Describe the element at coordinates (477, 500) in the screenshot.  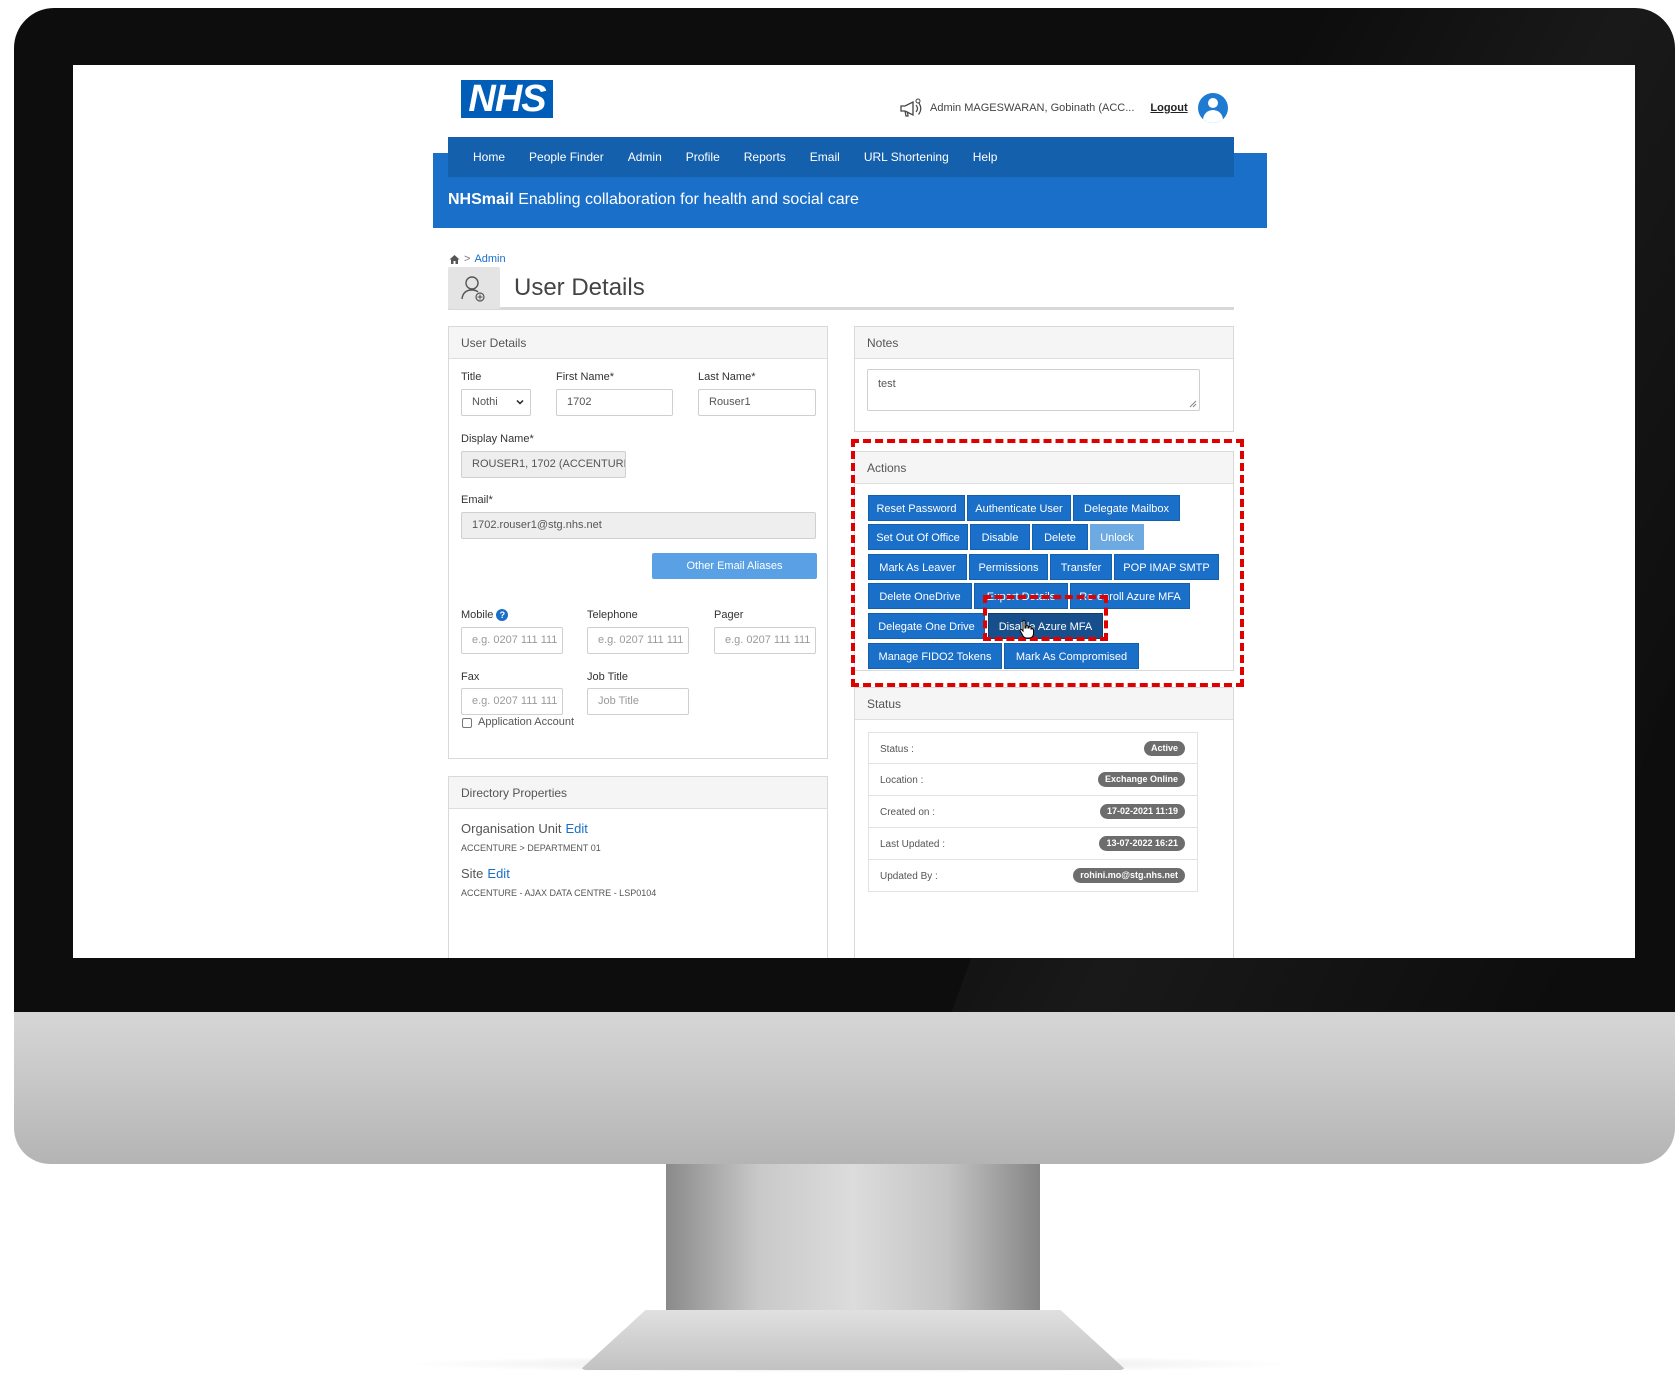
I see `email-label: Email*` at that location.